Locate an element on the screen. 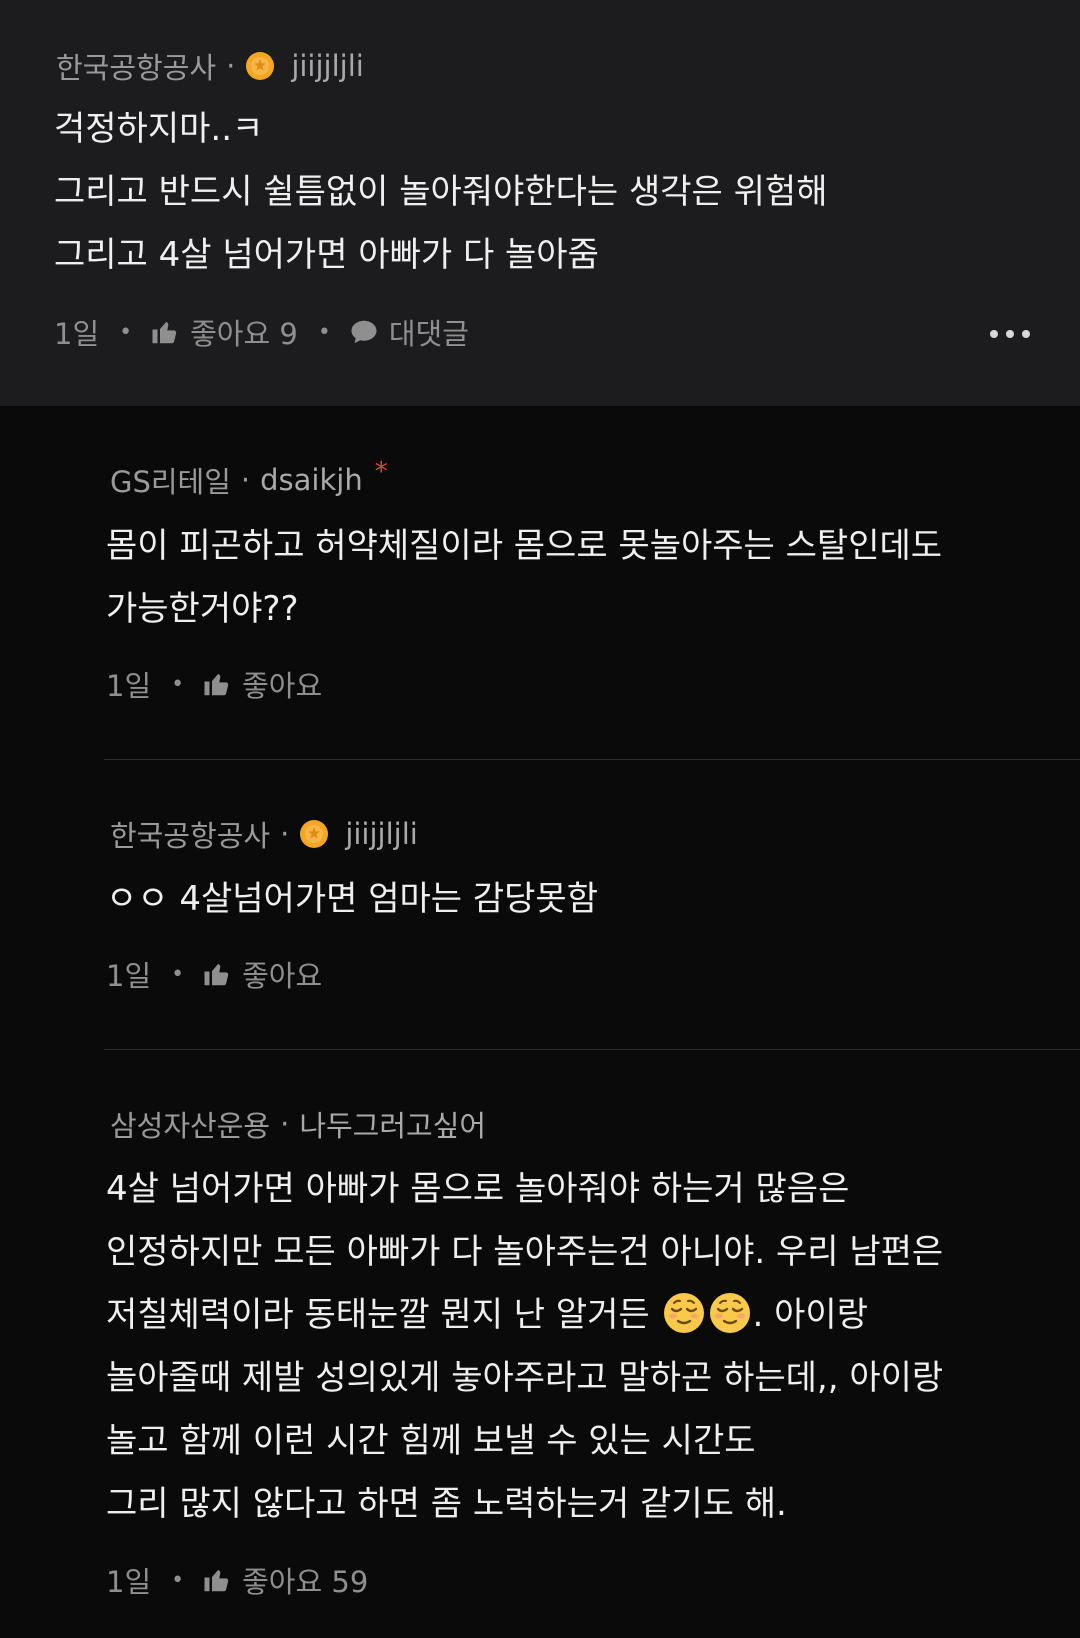 The height and width of the screenshot is (1638, 1080). comment-line: 그리고 반드시 쉴틈없이 놀아줘야한다는 생각은 위험해 is located at coordinates (441, 192).